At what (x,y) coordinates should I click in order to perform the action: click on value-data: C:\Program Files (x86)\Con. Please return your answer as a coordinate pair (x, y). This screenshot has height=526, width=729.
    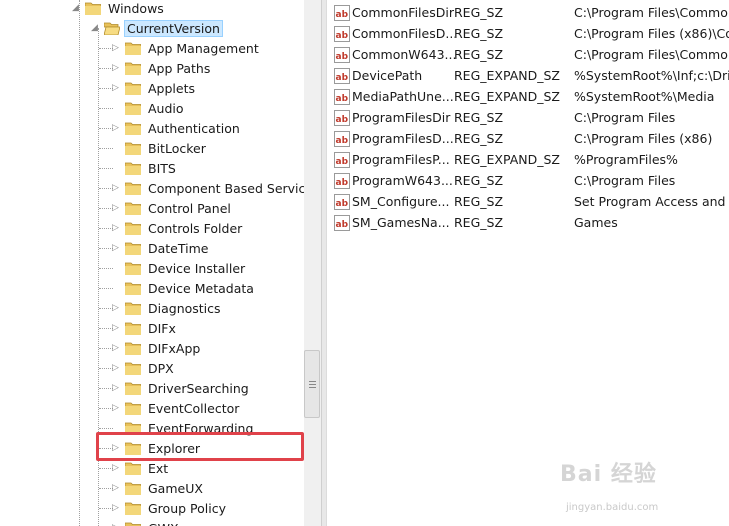
    Looking at the image, I should click on (651, 33).